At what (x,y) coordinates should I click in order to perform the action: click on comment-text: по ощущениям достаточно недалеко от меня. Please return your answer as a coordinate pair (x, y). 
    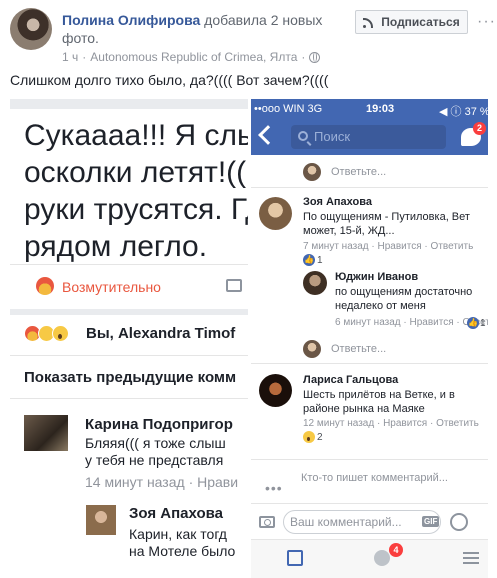
    Looking at the image, I should click on (403, 299).